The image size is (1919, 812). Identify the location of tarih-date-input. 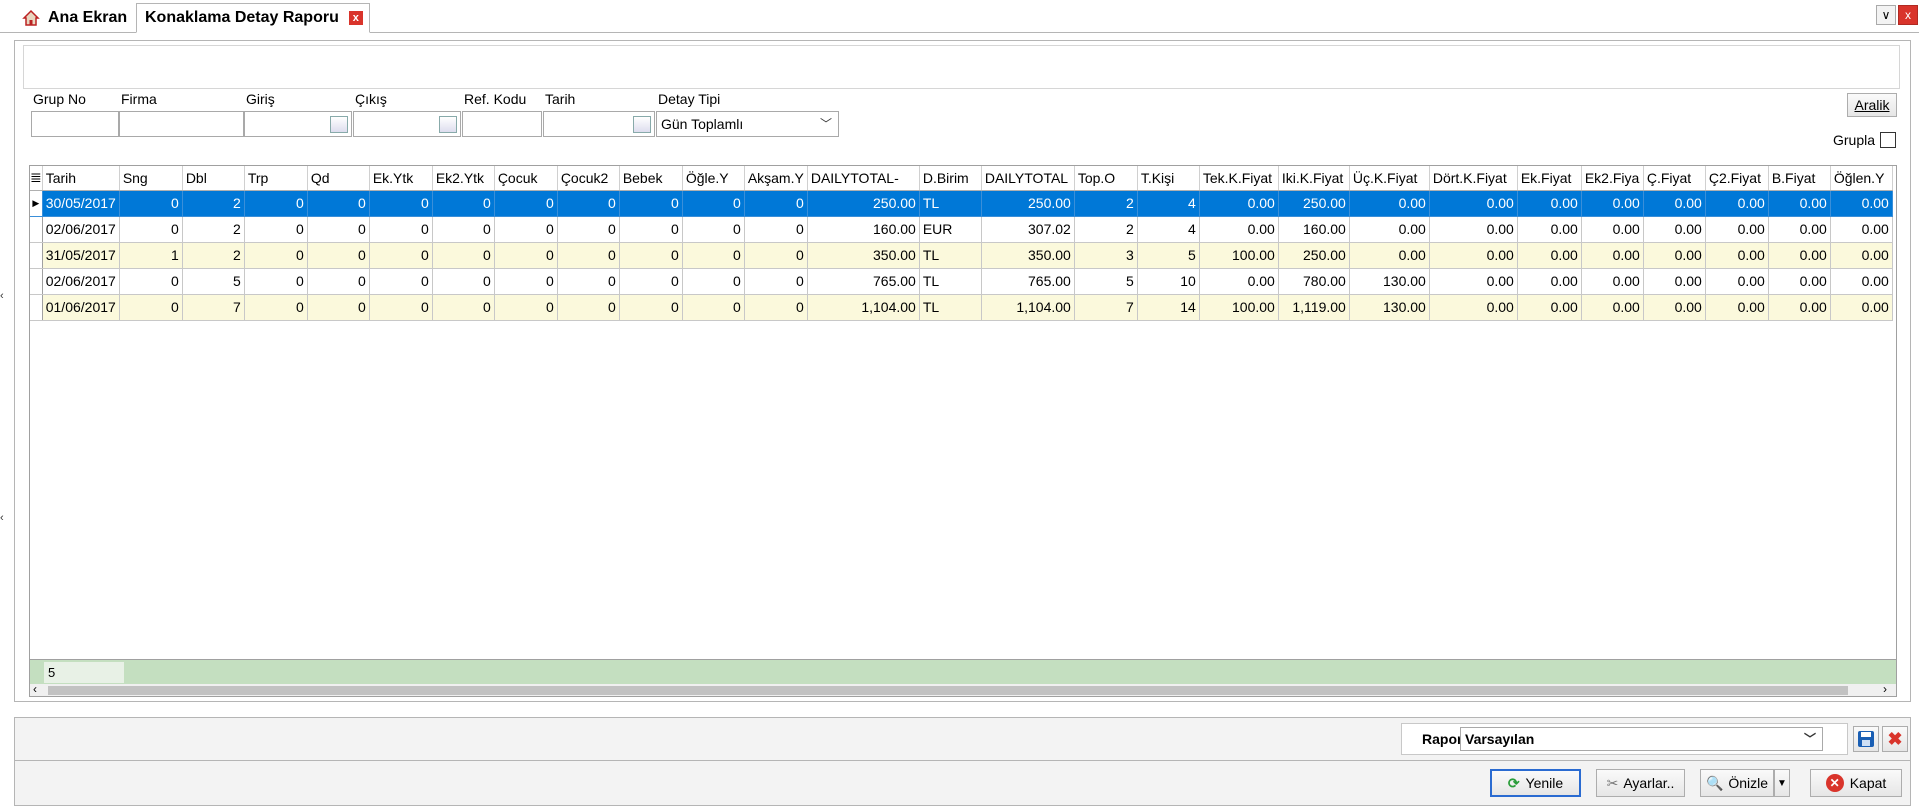
(599, 124).